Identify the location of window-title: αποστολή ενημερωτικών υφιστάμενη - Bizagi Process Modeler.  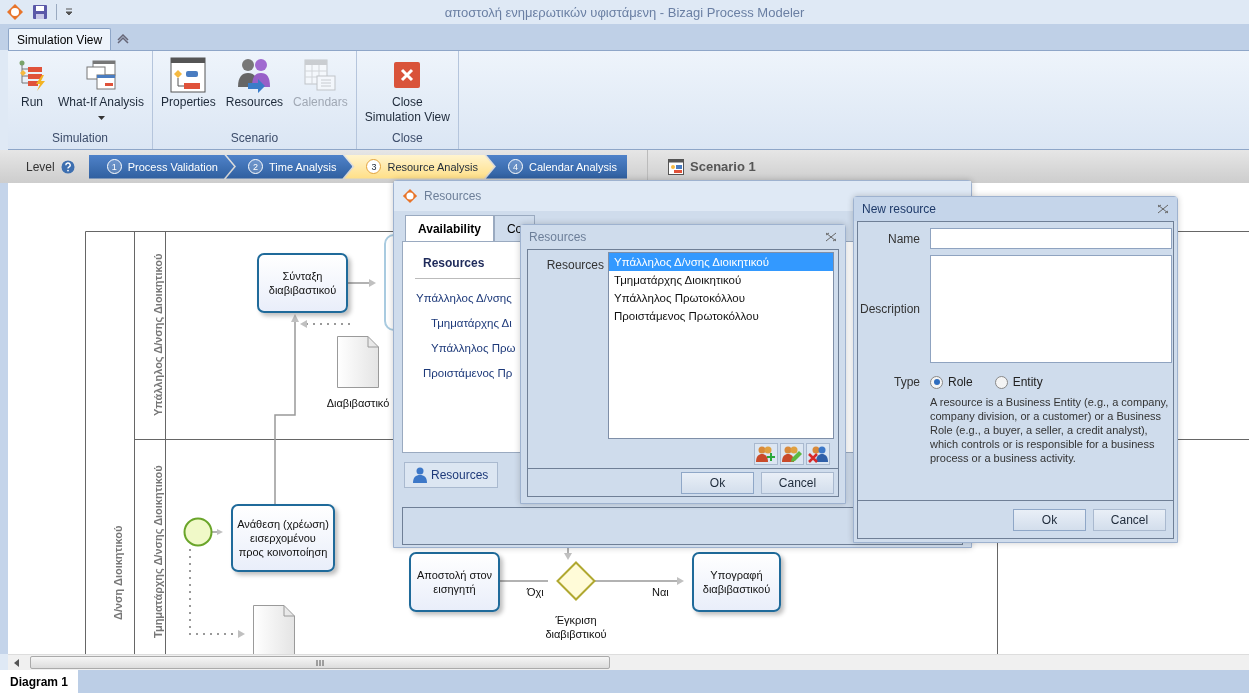
(624, 12).